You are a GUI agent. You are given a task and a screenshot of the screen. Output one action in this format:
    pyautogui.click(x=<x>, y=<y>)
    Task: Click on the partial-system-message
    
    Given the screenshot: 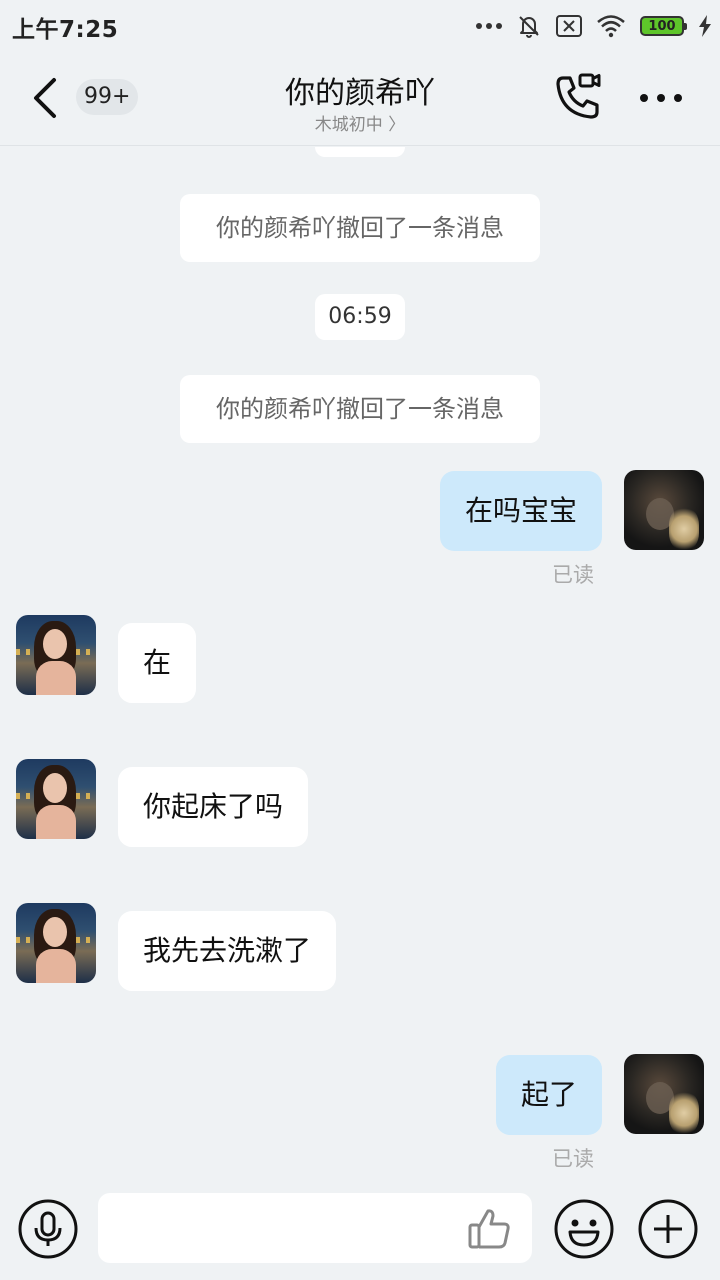 What is the action you would take?
    pyautogui.click(x=360, y=152)
    